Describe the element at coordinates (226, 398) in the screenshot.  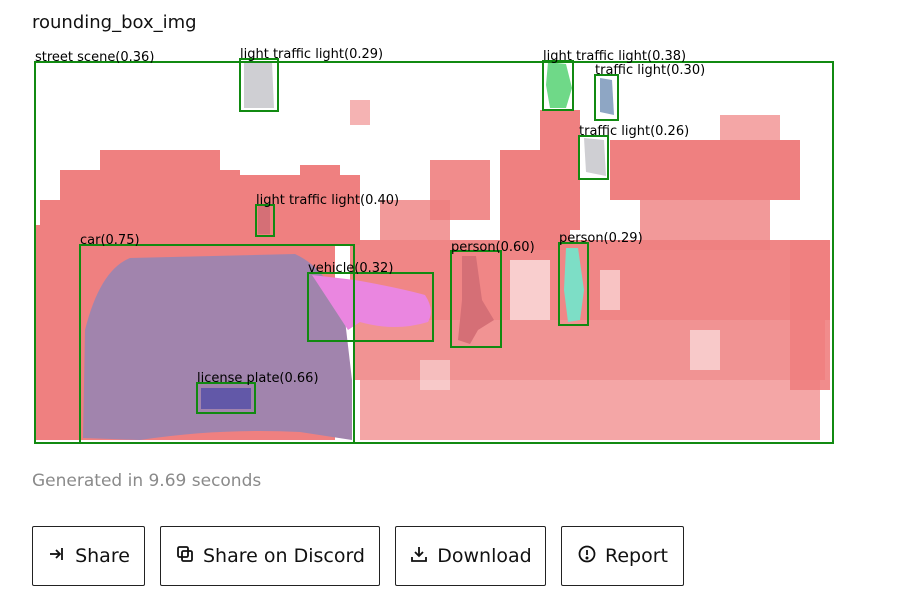
I see `license-plate-mask` at that location.